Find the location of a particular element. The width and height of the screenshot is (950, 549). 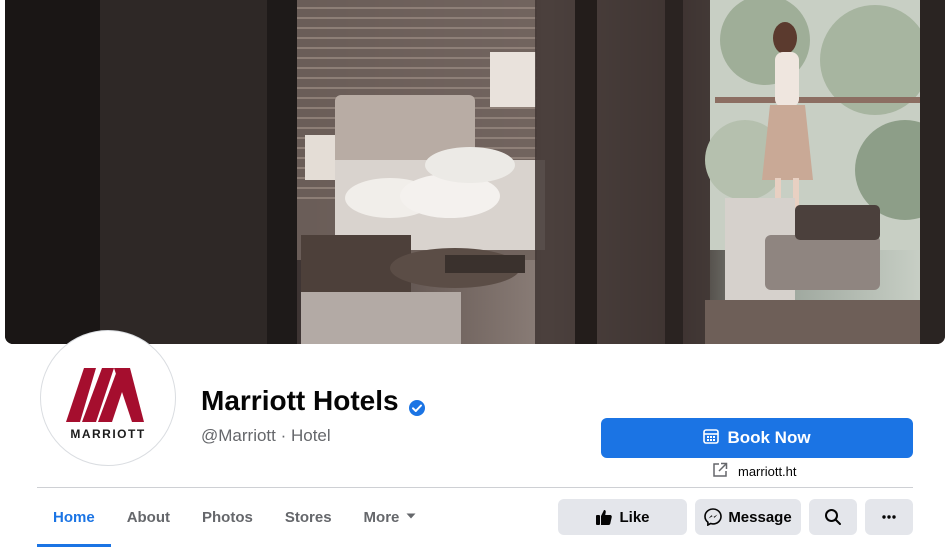

search-button is located at coordinates (833, 517).